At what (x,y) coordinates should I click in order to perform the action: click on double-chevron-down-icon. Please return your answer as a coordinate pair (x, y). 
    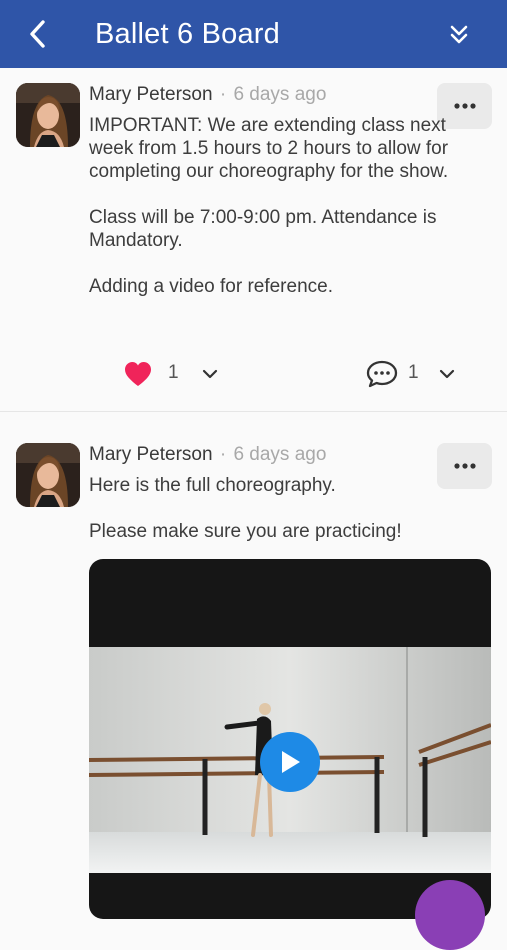
    Looking at the image, I should click on (459, 34).